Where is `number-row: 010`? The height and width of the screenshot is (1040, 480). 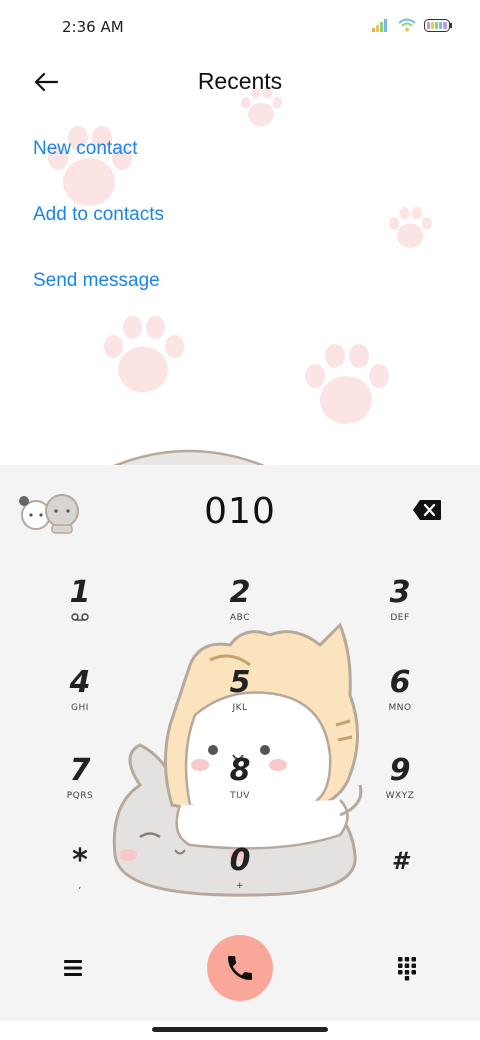 number-row: 010 is located at coordinates (240, 511).